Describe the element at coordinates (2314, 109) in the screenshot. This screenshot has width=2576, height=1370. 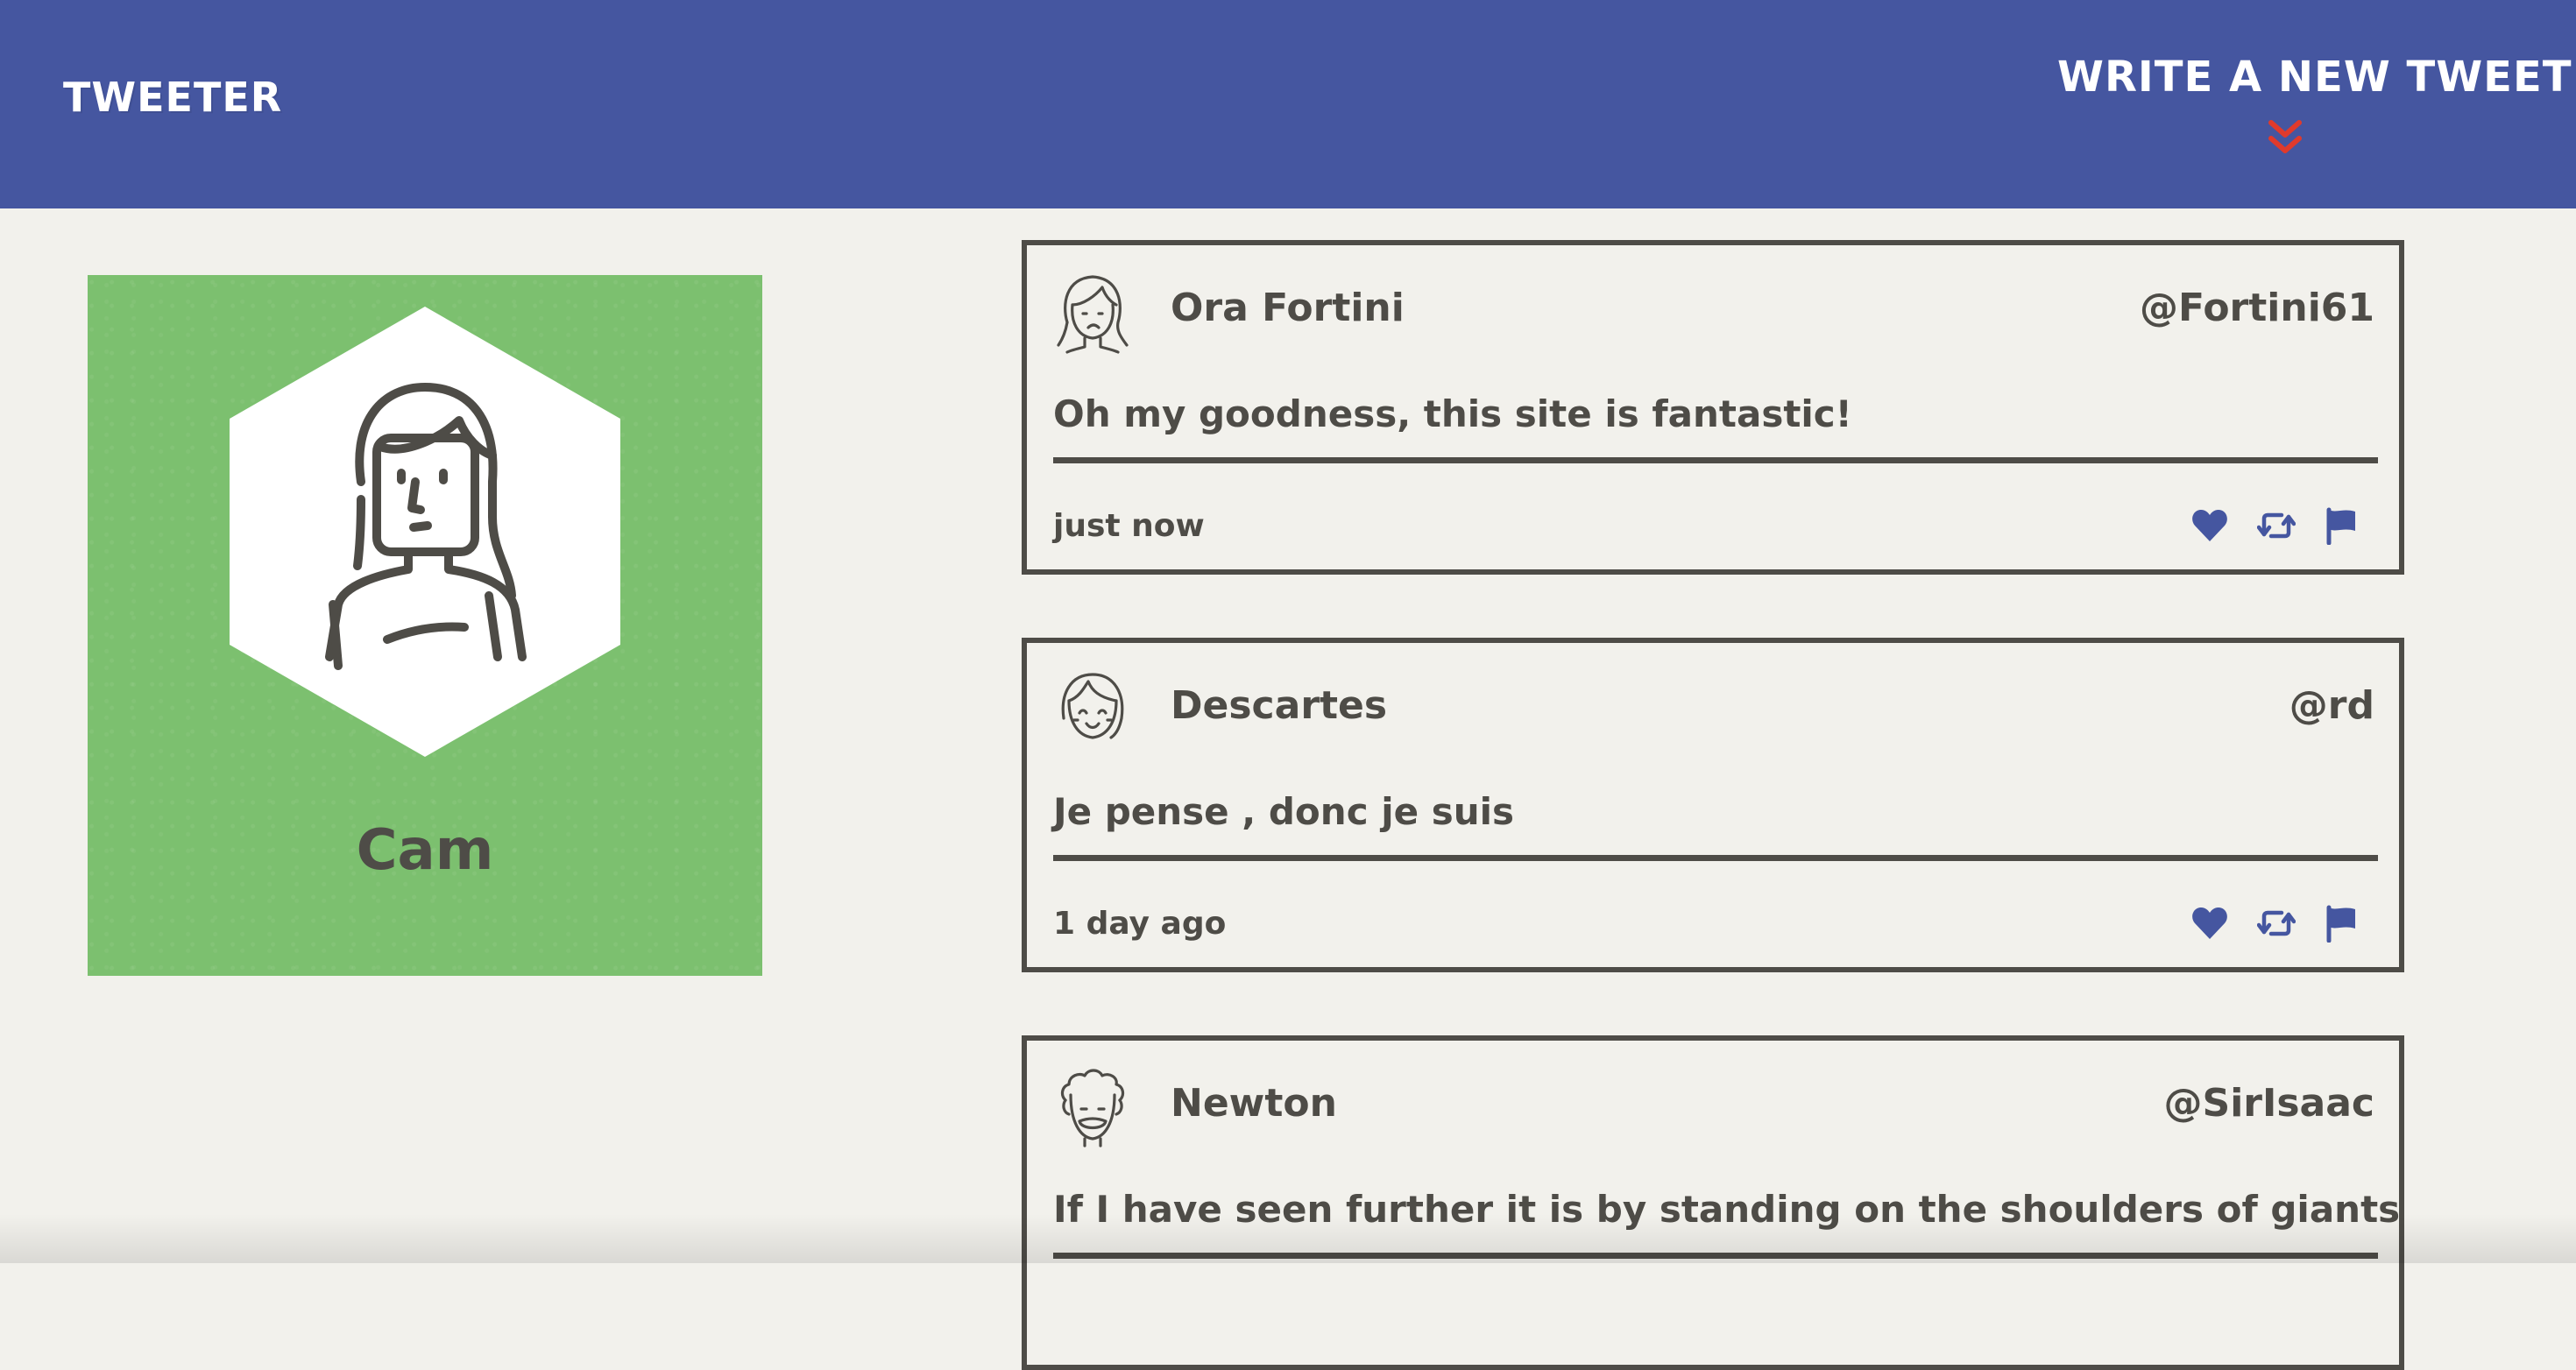
I see `write-new-tweet-button: WRITE A NEW TWEET` at that location.